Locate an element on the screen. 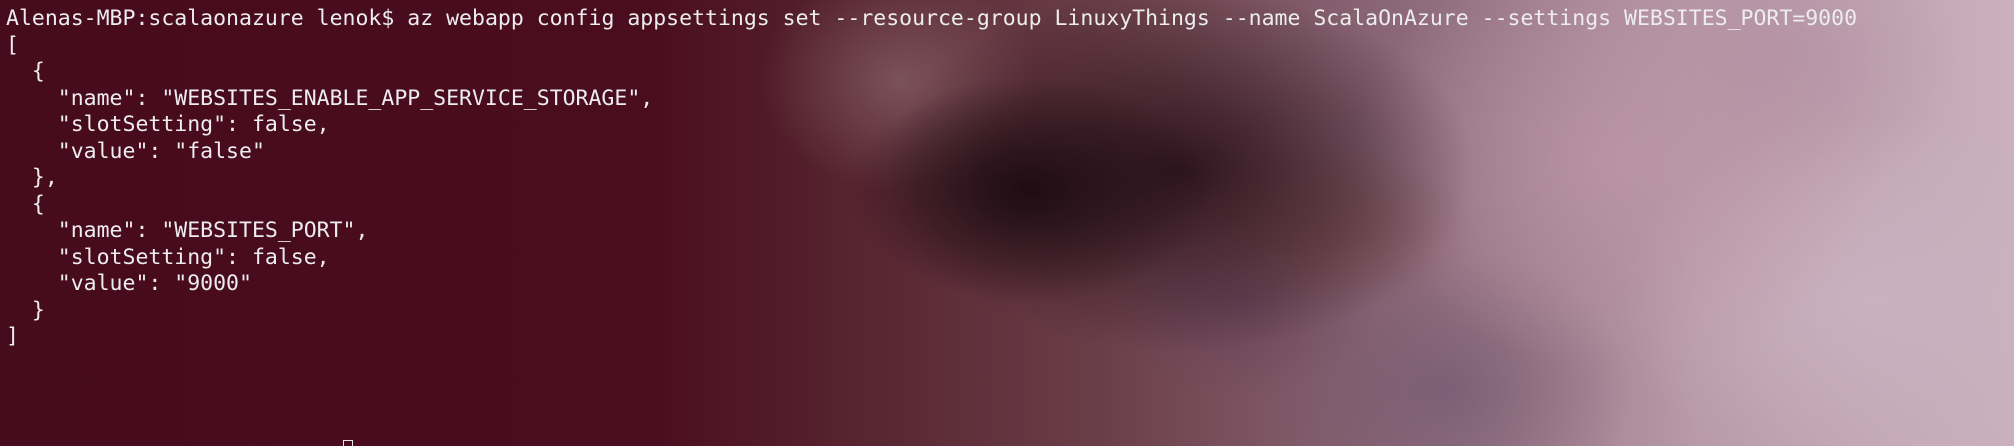 This screenshot has height=446, width=2014. output-line: "value": "9000" is located at coordinates (129, 283).